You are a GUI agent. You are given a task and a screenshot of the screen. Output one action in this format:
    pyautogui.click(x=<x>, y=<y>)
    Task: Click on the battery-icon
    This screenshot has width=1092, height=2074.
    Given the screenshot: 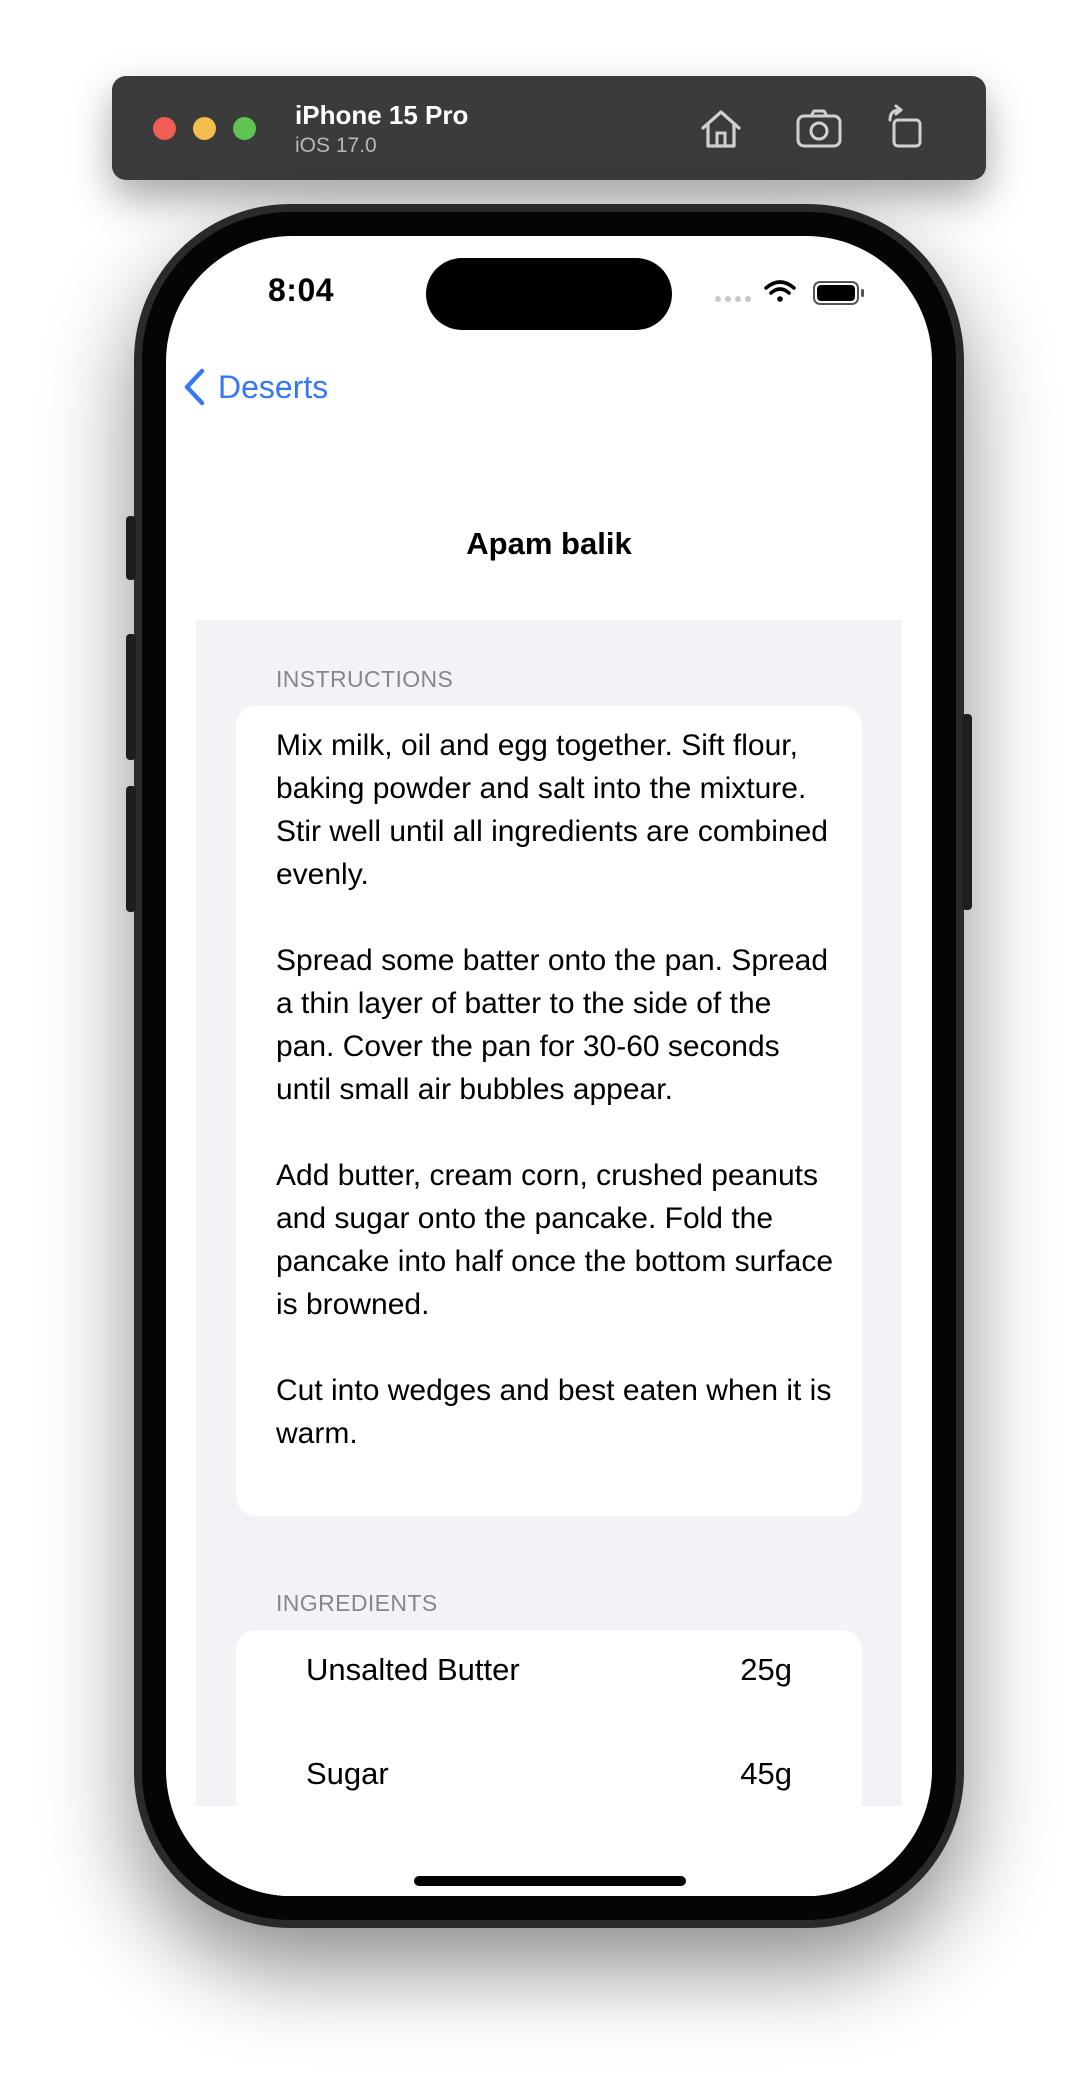 What is the action you would take?
    pyautogui.click(x=838, y=293)
    